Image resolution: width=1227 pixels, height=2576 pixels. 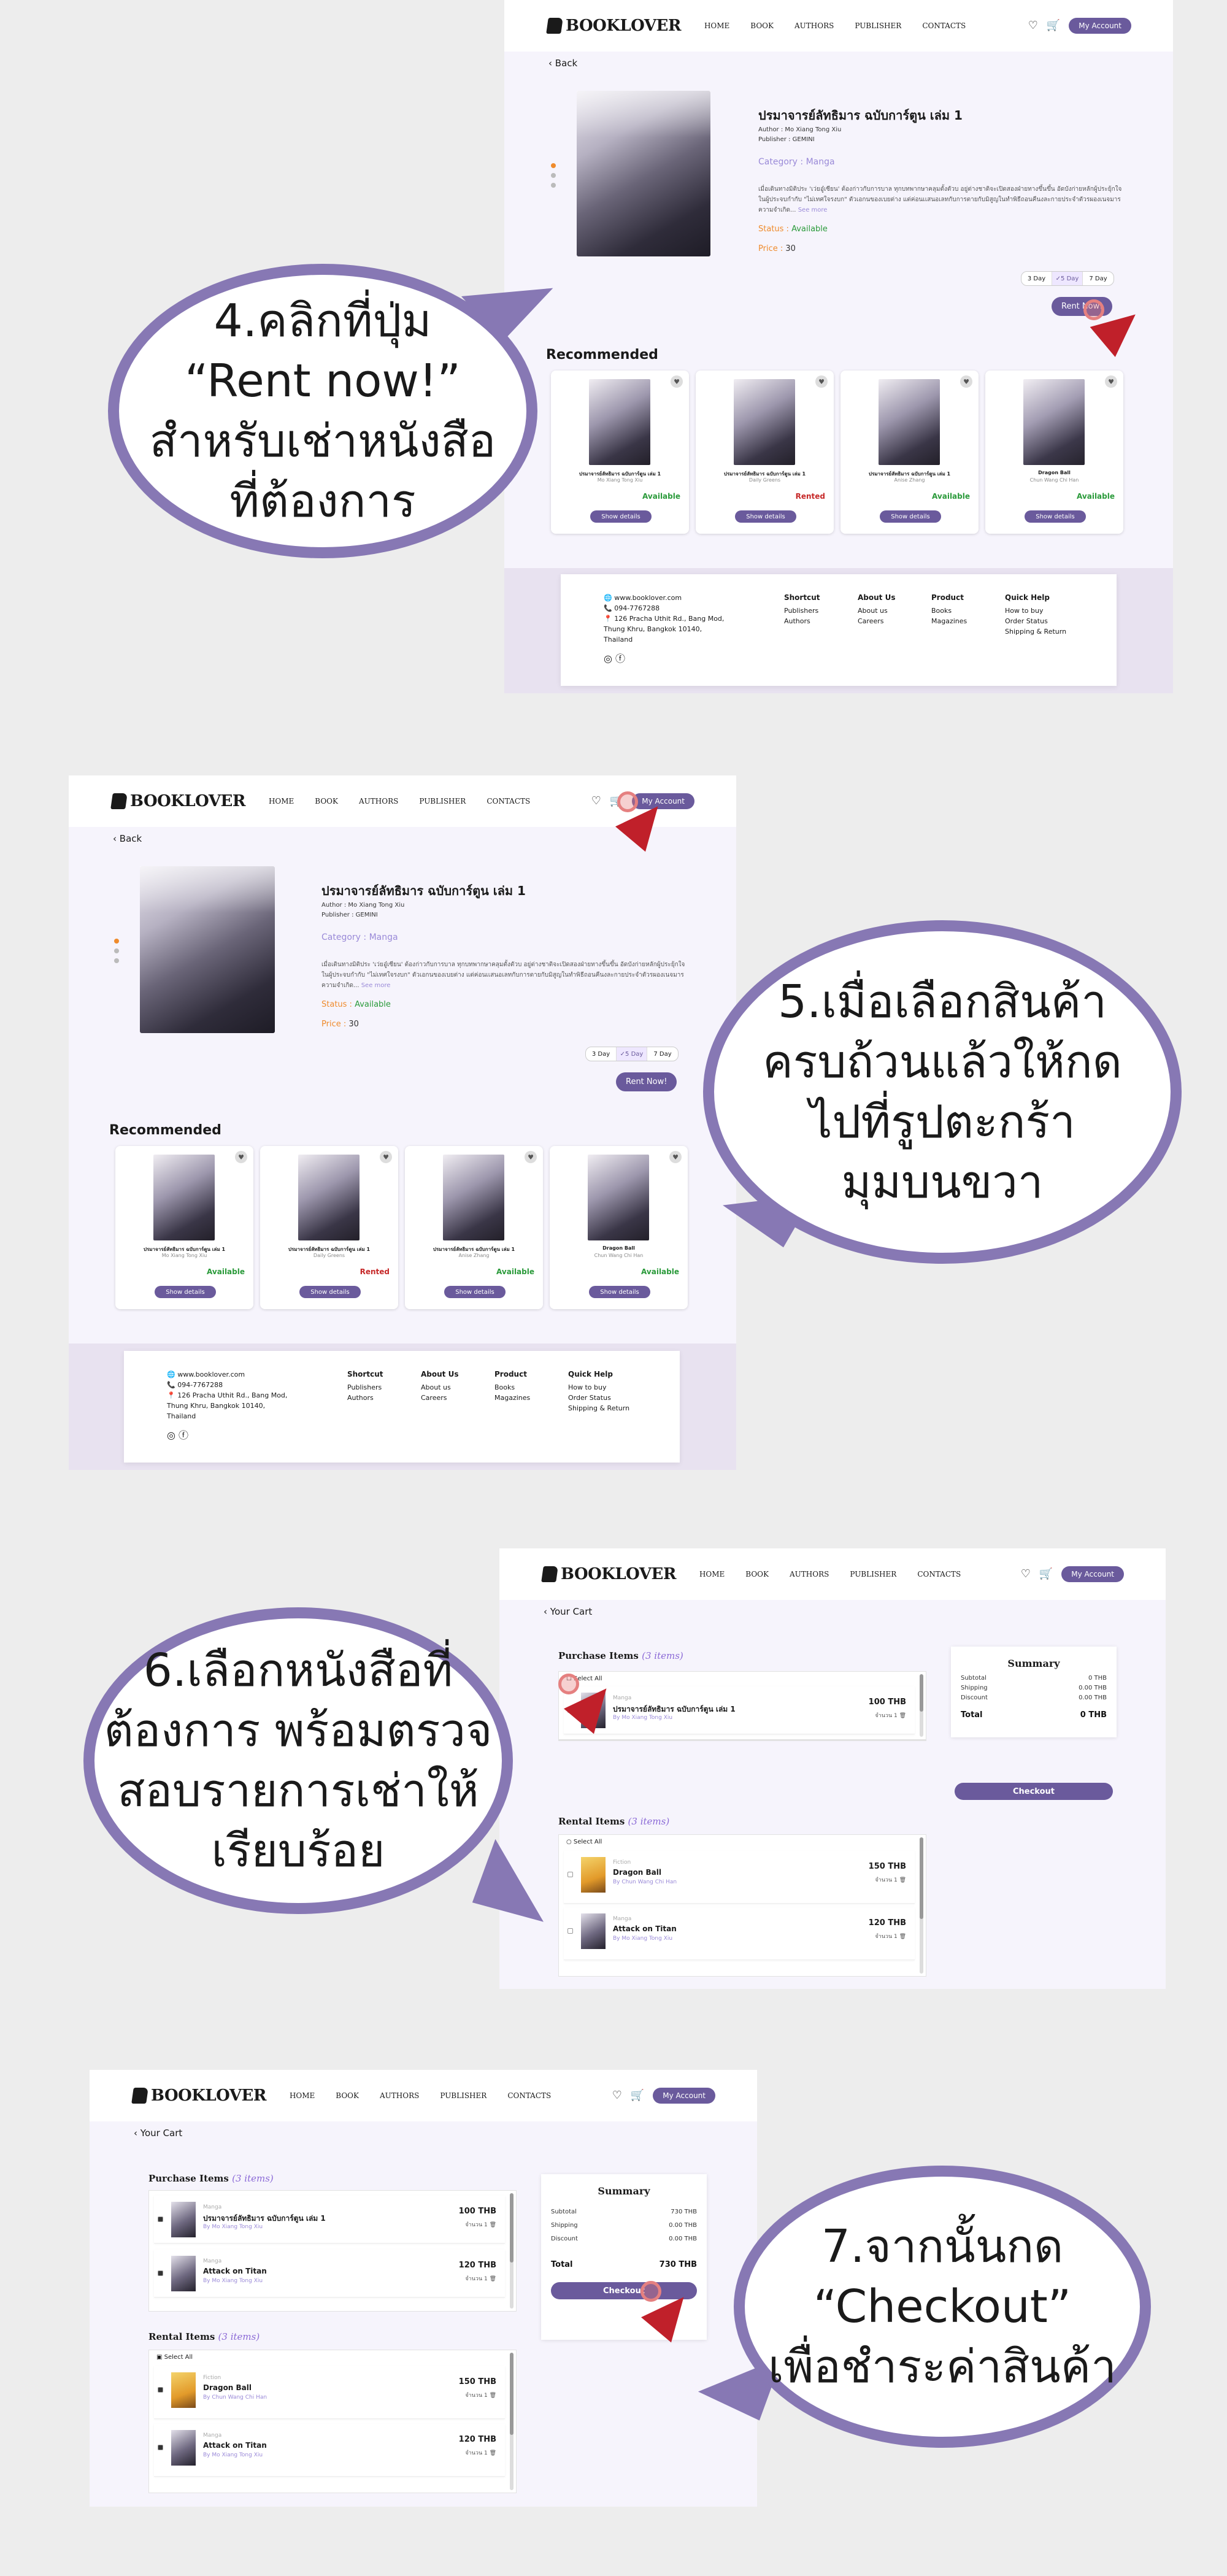 I want to click on rent-now-button: Rent Now!, so click(x=646, y=1082).